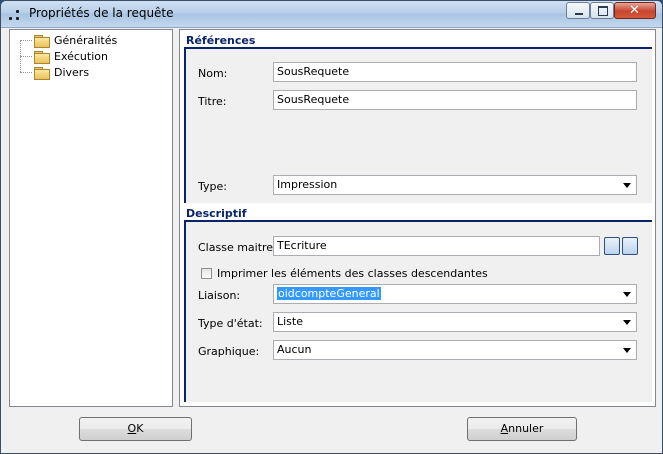  Describe the element at coordinates (504, 428) in the screenshot. I see `annuler-mnemonic: A` at that location.